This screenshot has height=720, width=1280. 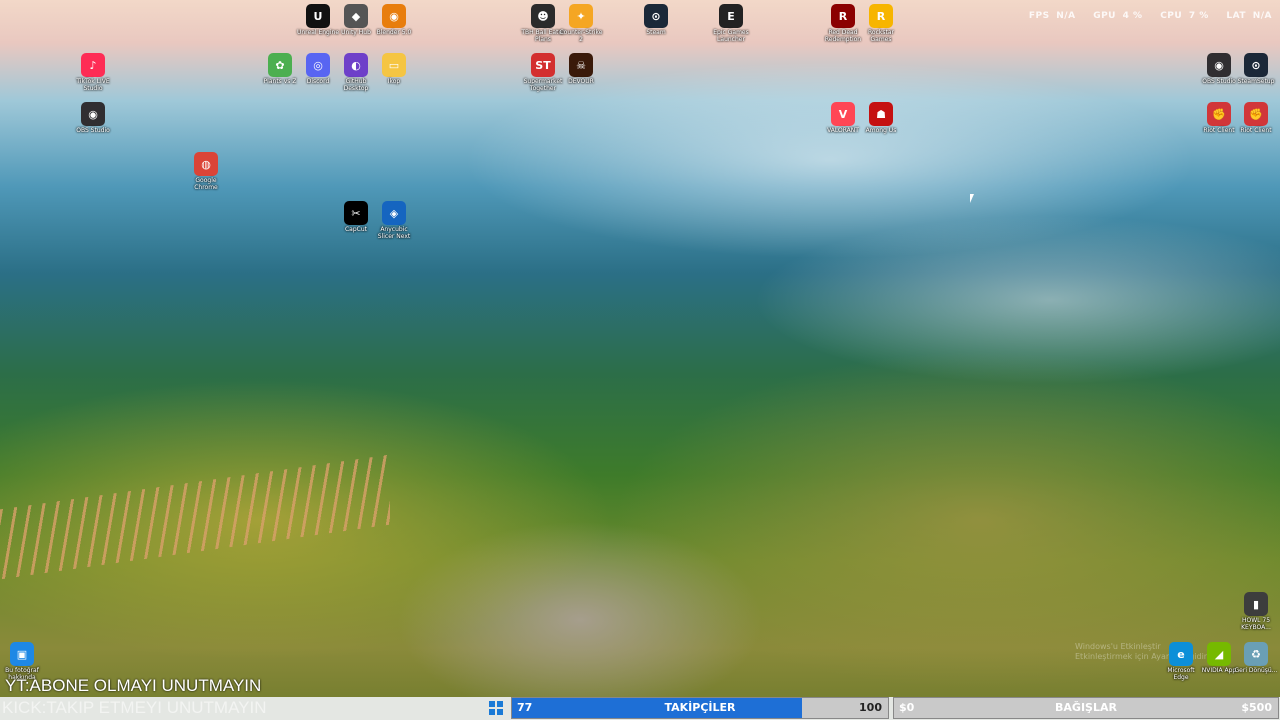 What do you see at coordinates (881, 16) in the screenshot?
I see `rockstar-icon: R` at bounding box center [881, 16].